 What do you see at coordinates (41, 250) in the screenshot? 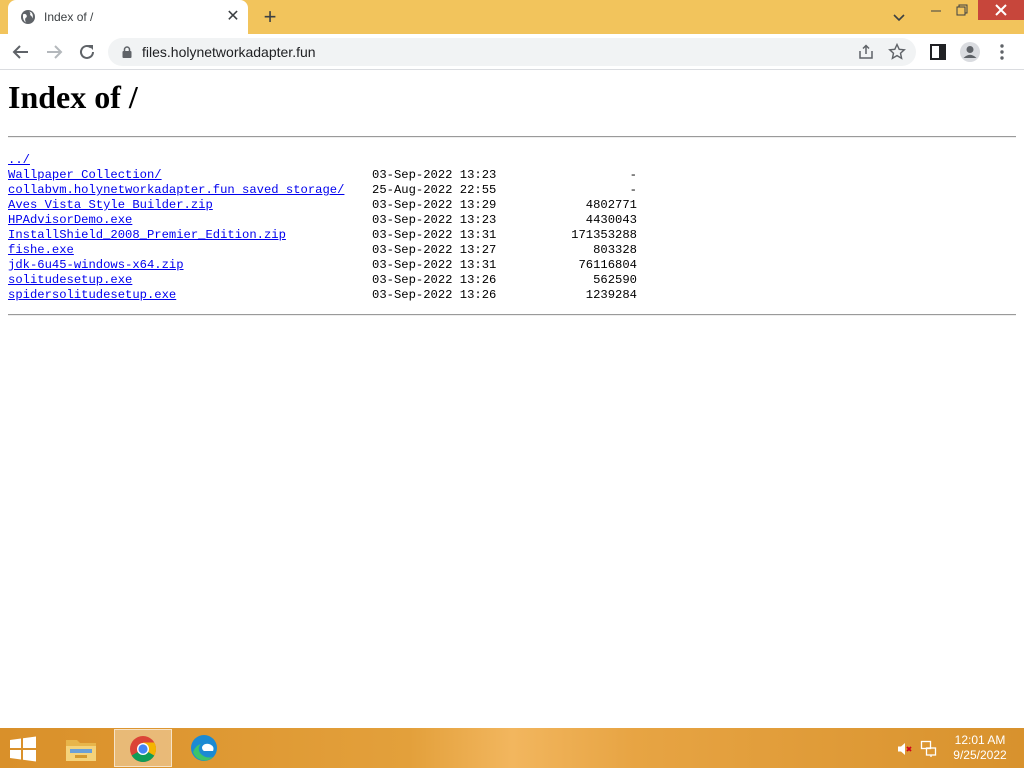
I see `file-entry-link: fishe.exe` at bounding box center [41, 250].